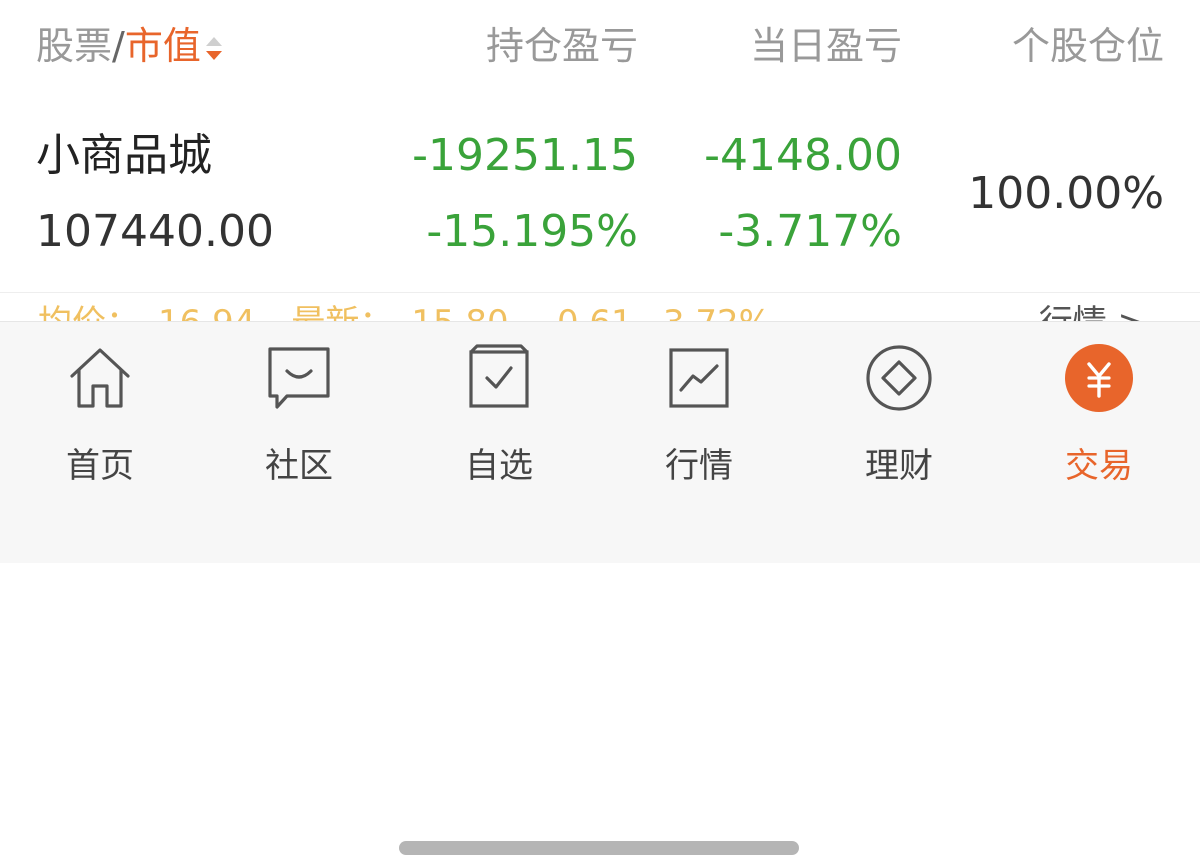 The width and height of the screenshot is (1200, 855). What do you see at coordinates (100, 414) in the screenshot?
I see `tab-home: 首页` at bounding box center [100, 414].